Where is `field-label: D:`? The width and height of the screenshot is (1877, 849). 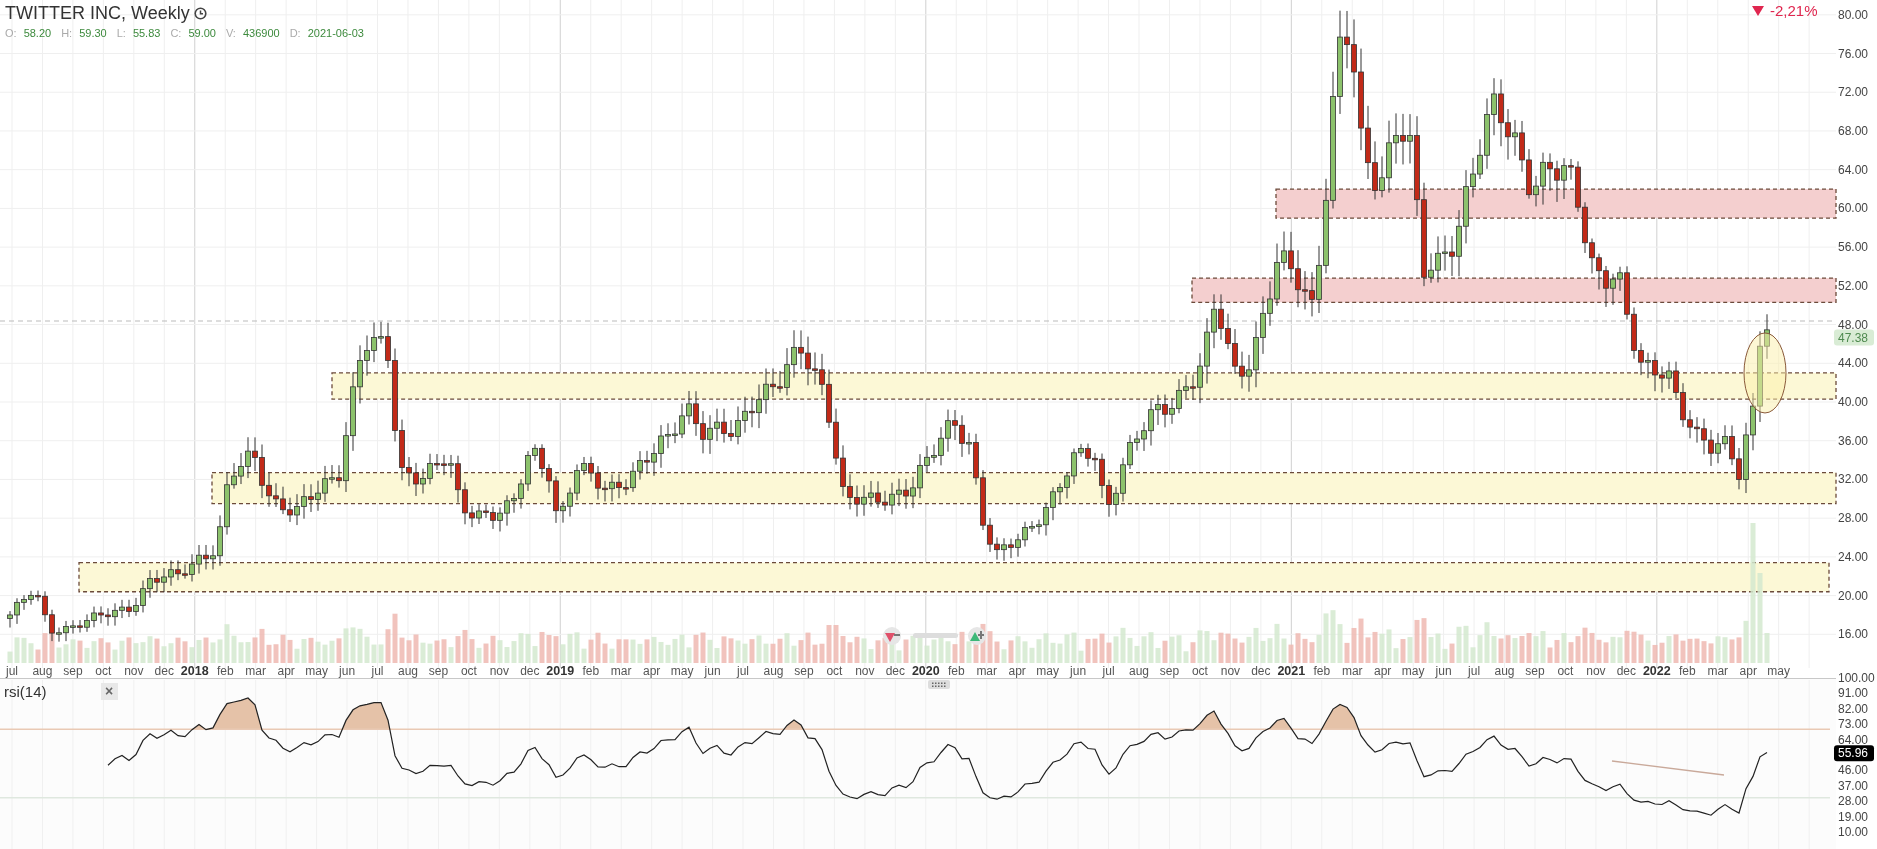 field-label: D: is located at coordinates (295, 33).